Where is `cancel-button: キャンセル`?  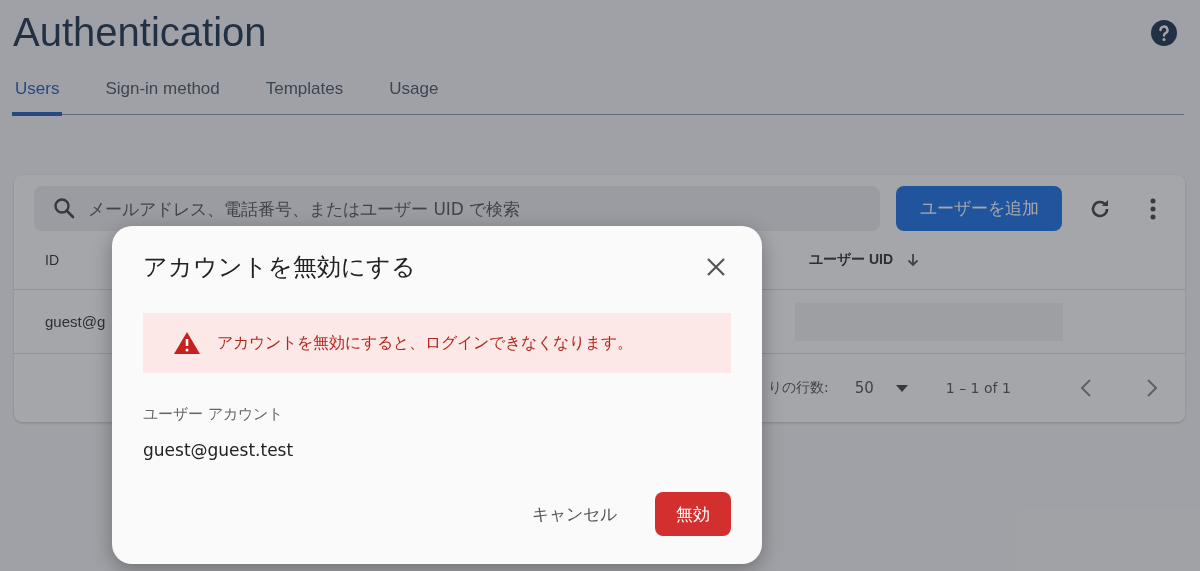 cancel-button: キャンセル is located at coordinates (574, 514).